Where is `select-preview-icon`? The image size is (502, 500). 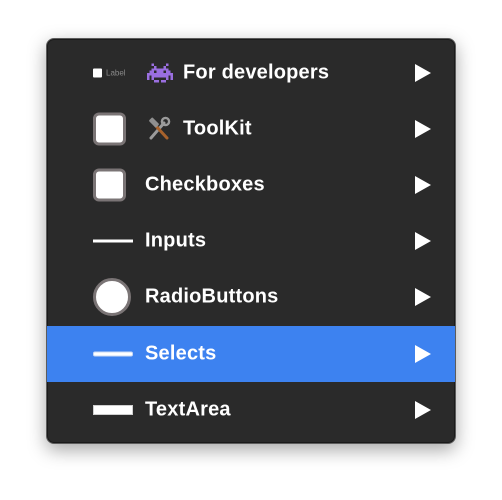 select-preview-icon is located at coordinates (113, 354).